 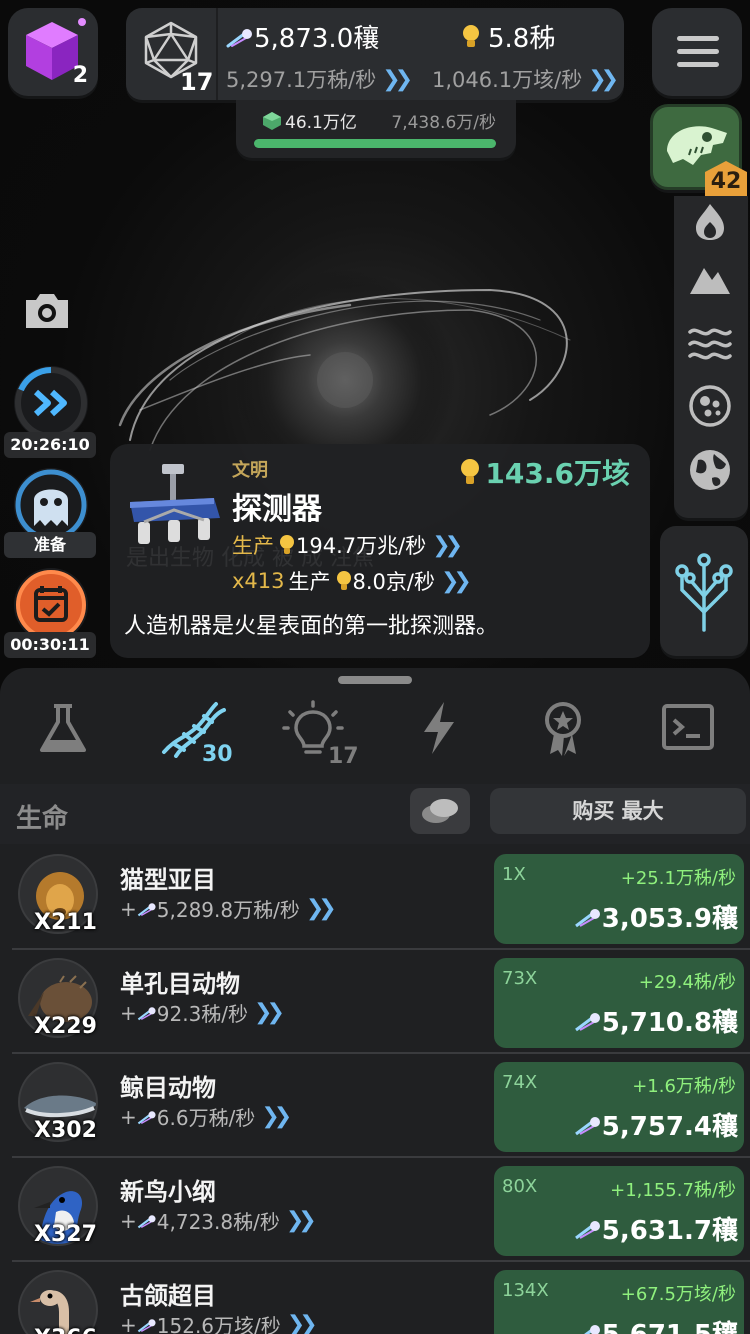 What do you see at coordinates (520, 1186) in the screenshot?
I see `buy-multiplier: 80X` at bounding box center [520, 1186].